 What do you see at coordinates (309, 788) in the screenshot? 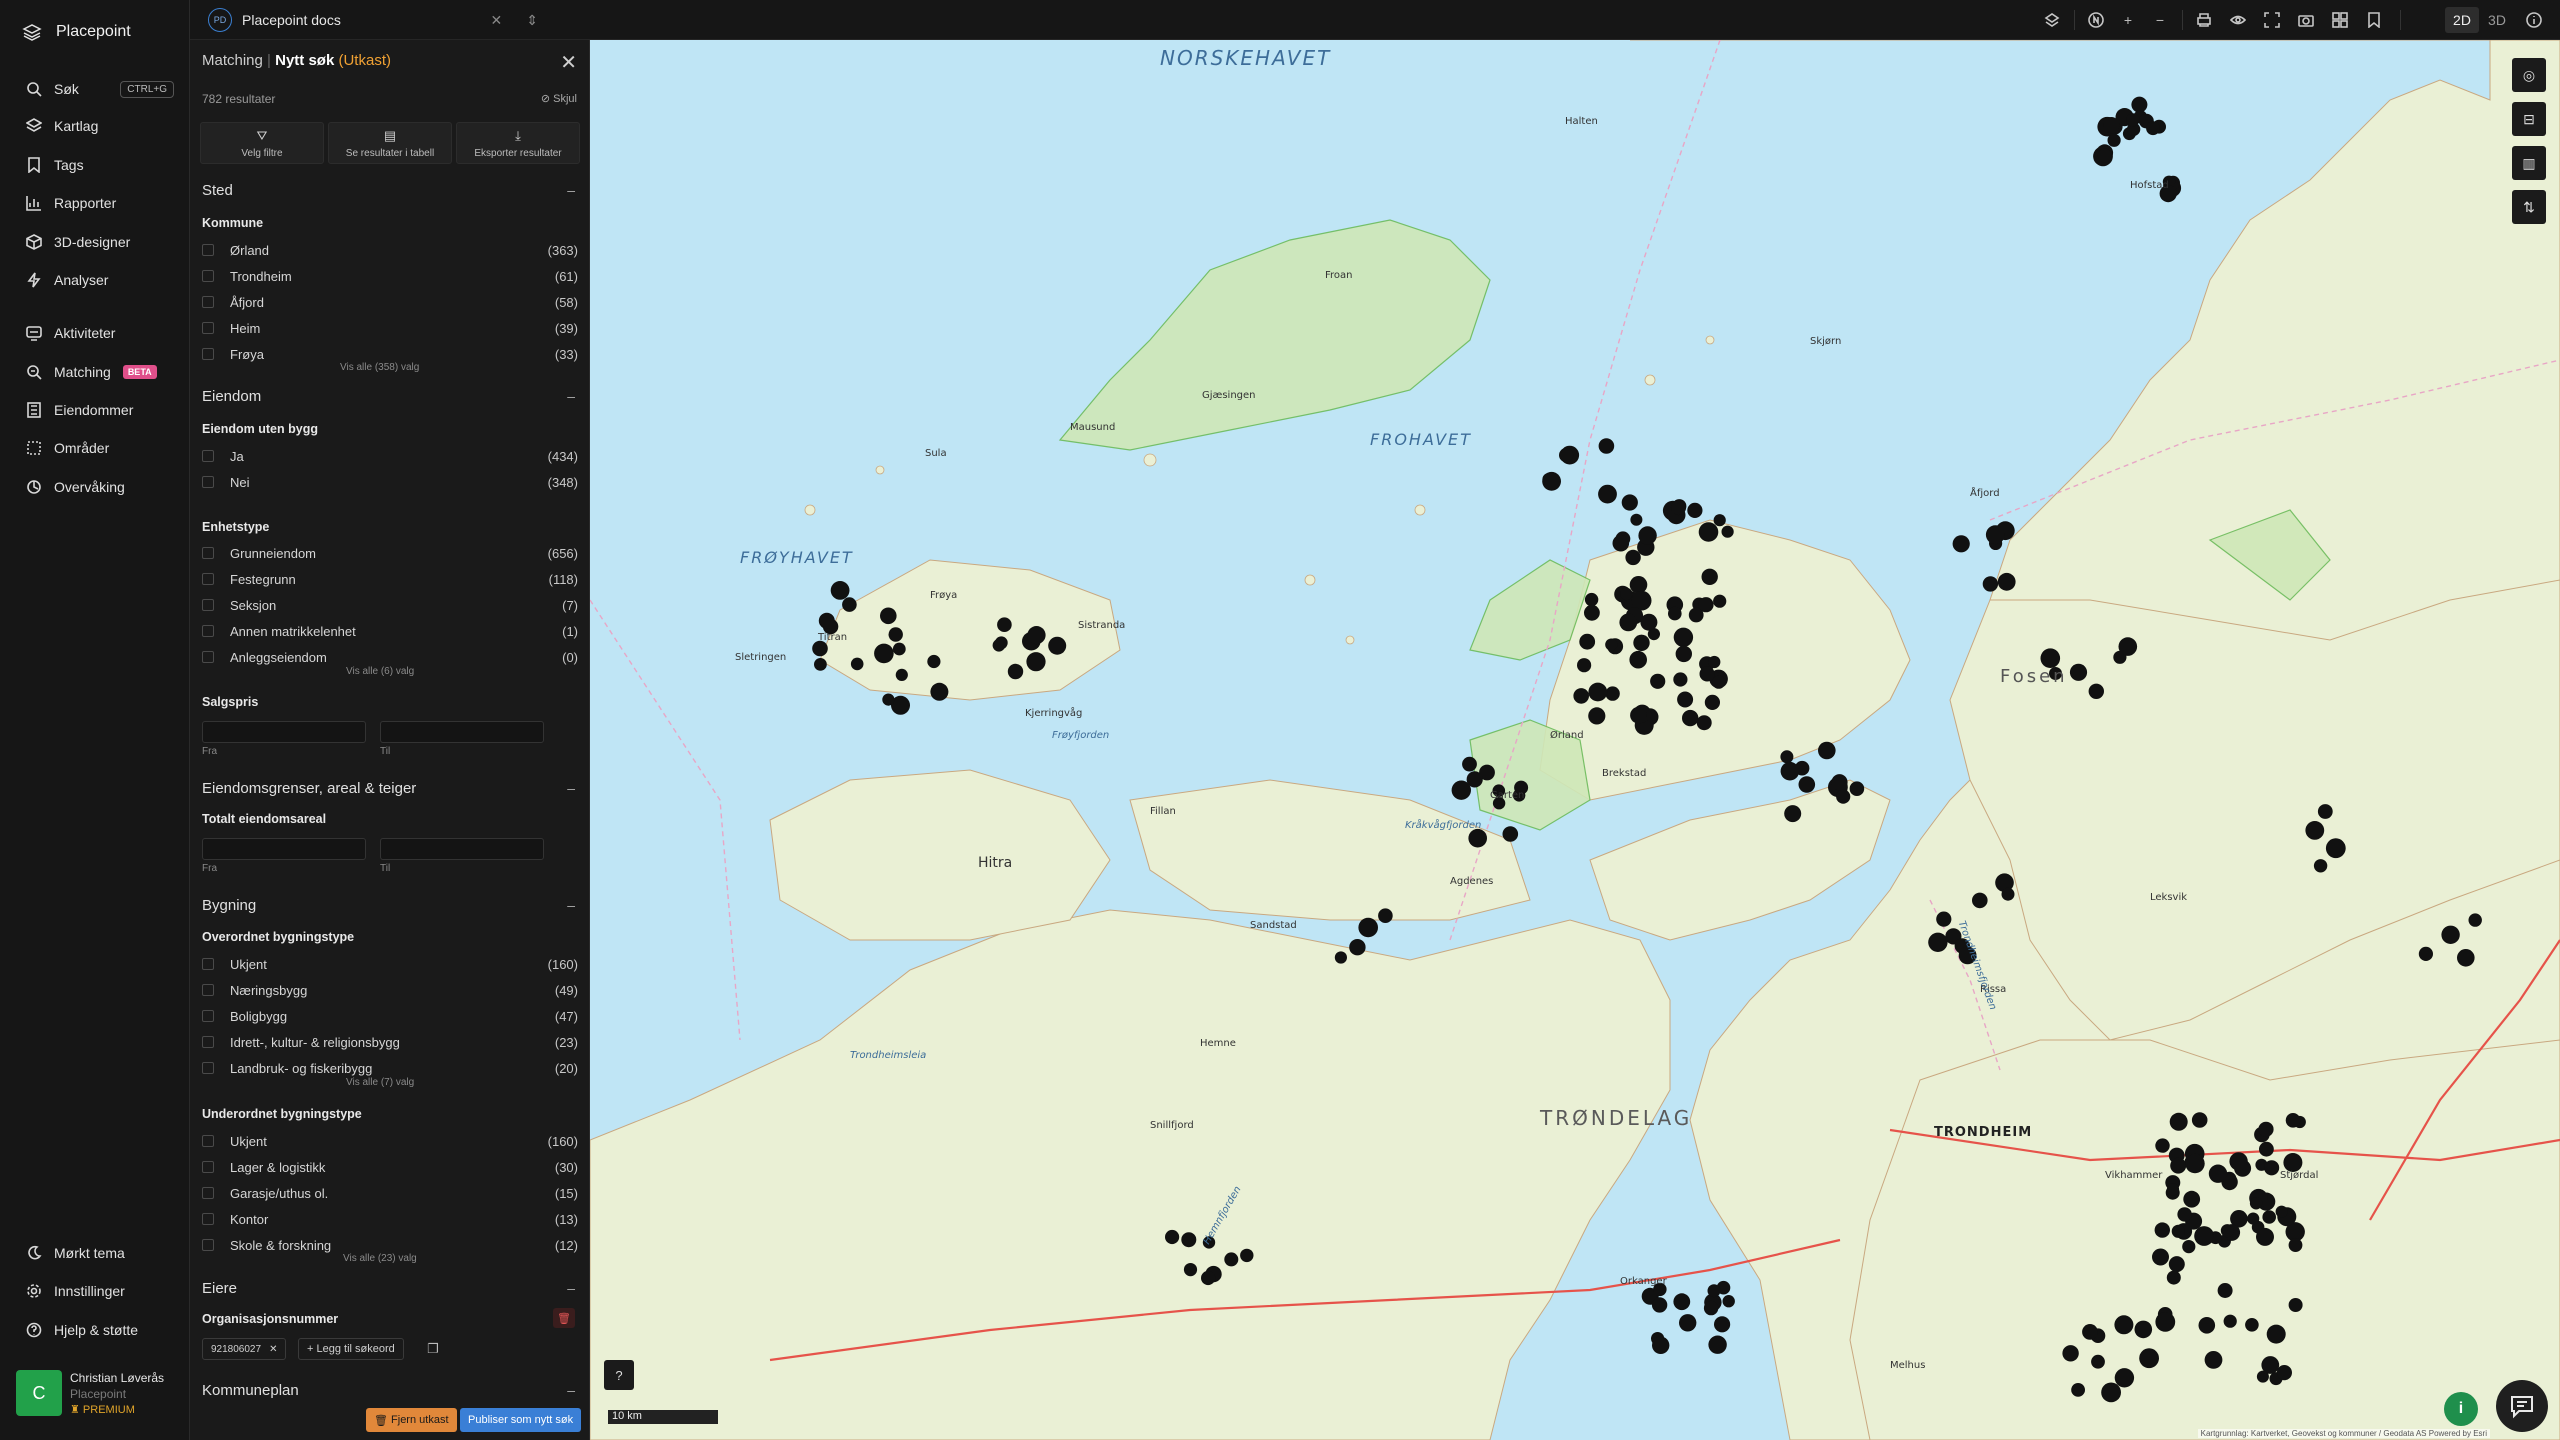
I see `section-title: Eiendomsgrenser, areal & teiger` at bounding box center [309, 788].